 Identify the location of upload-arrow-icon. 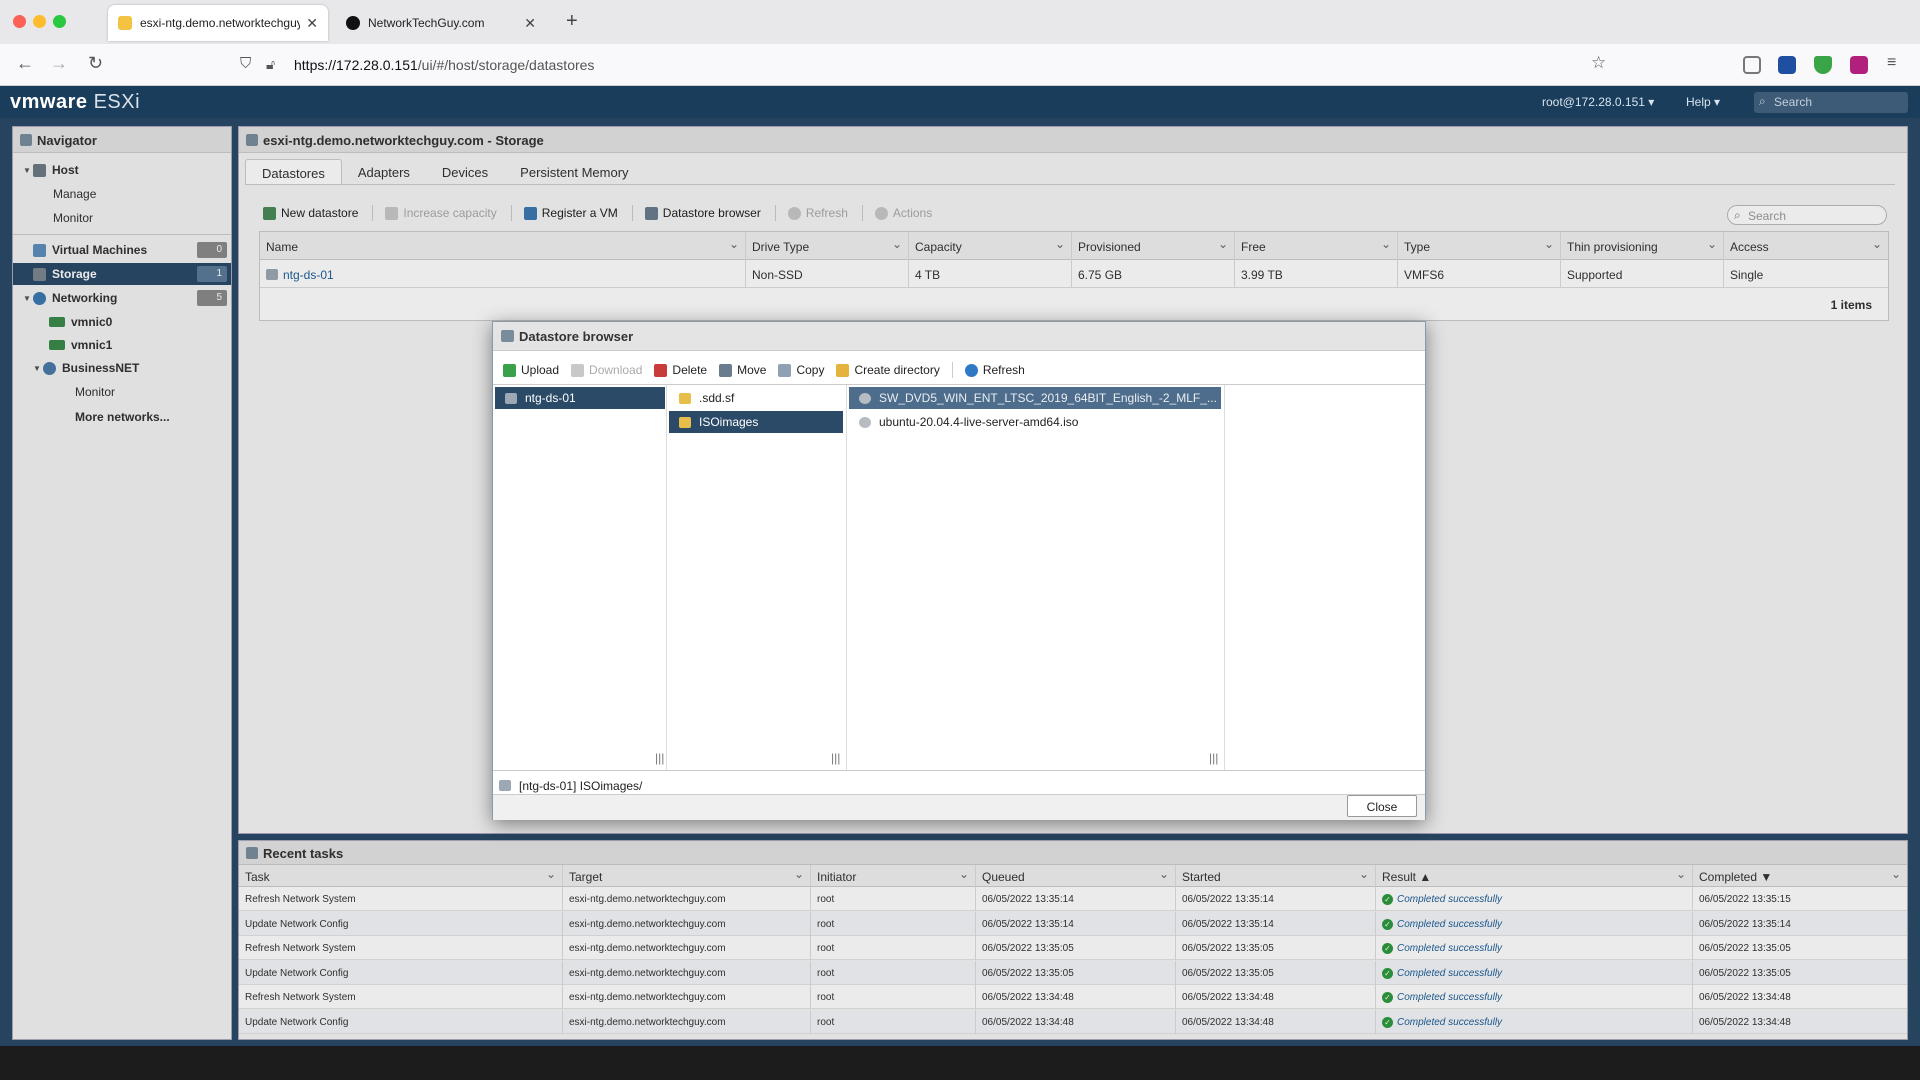
(509, 370).